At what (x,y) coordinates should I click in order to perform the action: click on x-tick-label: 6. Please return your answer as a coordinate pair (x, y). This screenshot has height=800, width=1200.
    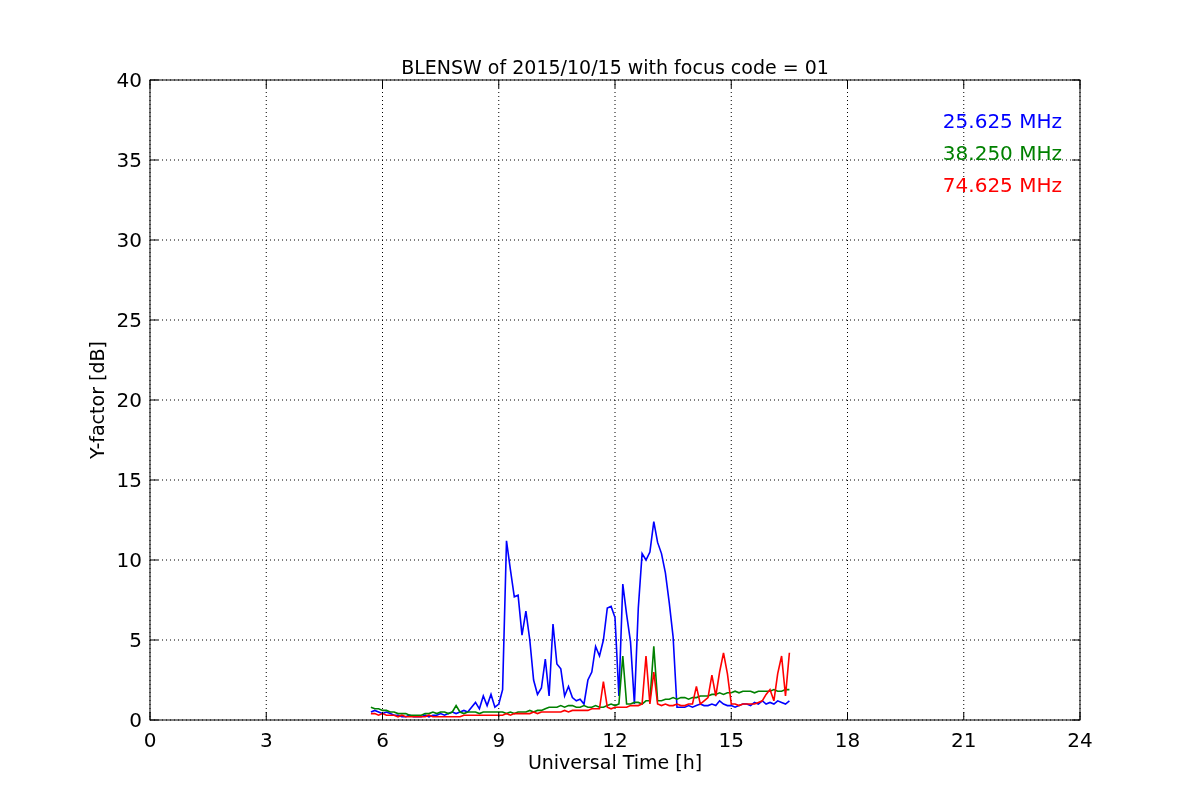
    Looking at the image, I should click on (382, 740).